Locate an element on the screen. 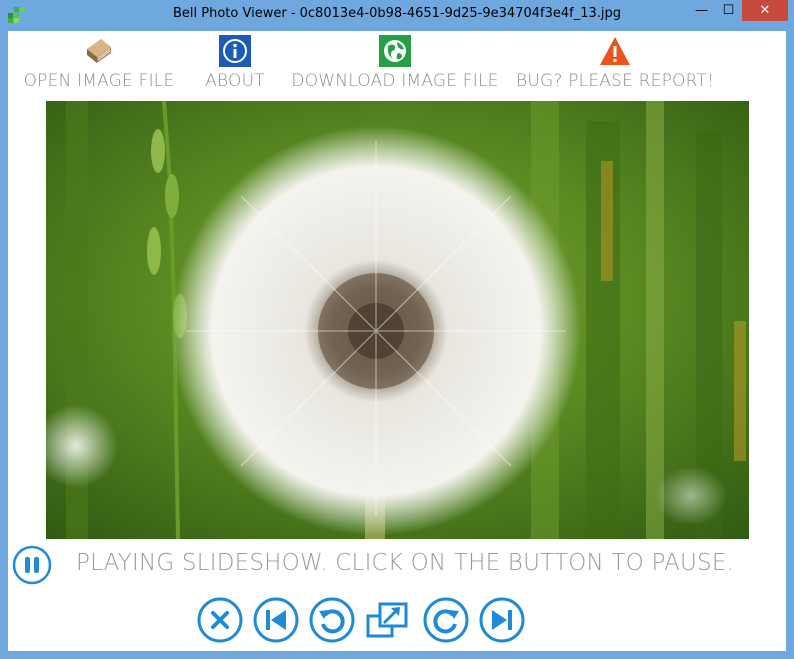 This screenshot has height=659, width=794. toolbar-label: DOWNLOAD IMAGE FILE is located at coordinates (395, 81).